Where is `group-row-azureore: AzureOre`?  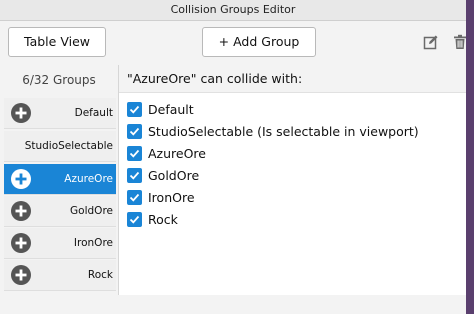
group-row-azureore: AzureOre is located at coordinates (60, 179).